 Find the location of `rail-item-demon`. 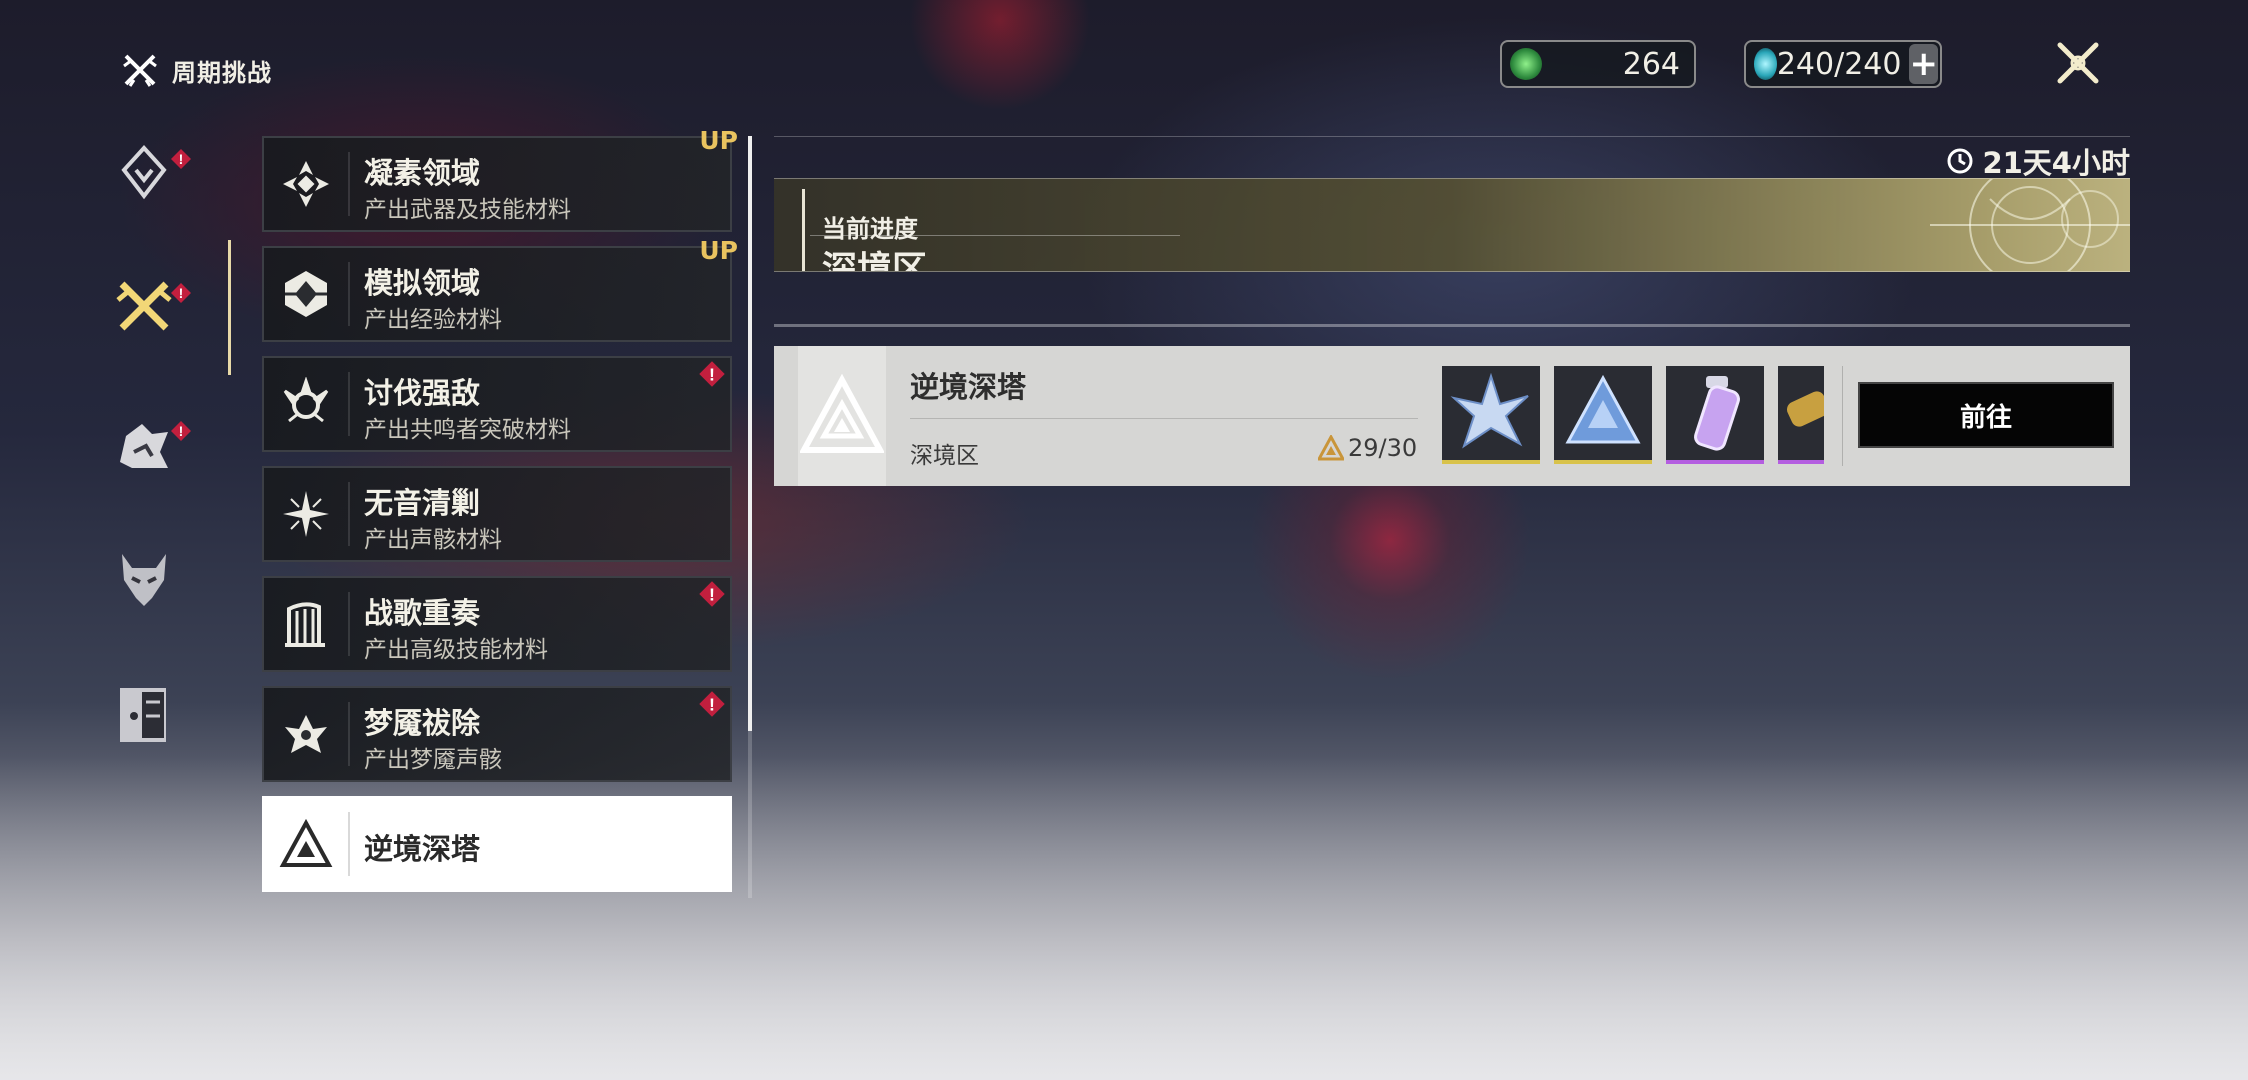

rail-item-demon is located at coordinates (144, 578).